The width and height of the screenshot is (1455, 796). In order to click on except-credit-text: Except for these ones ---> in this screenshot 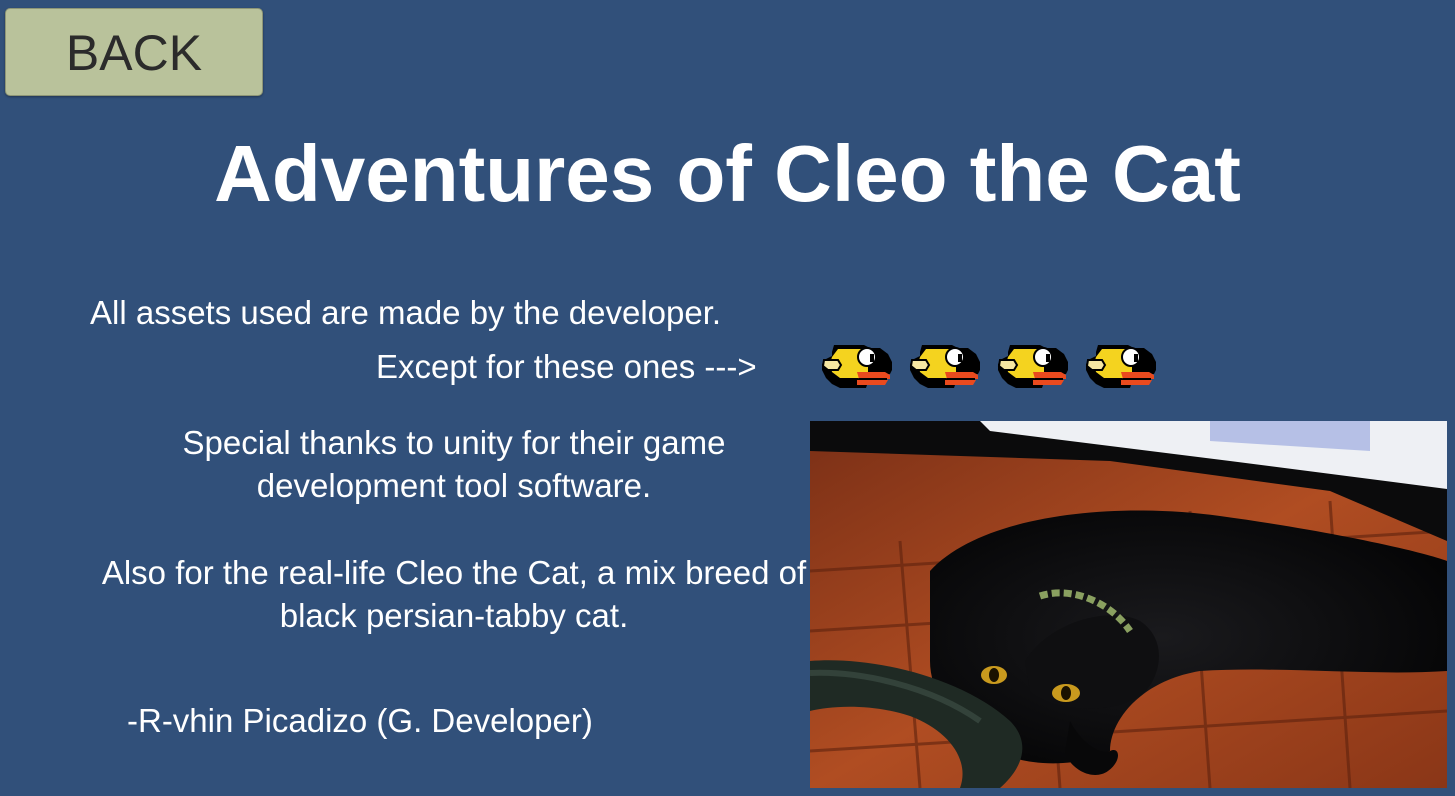, I will do `click(566, 366)`.